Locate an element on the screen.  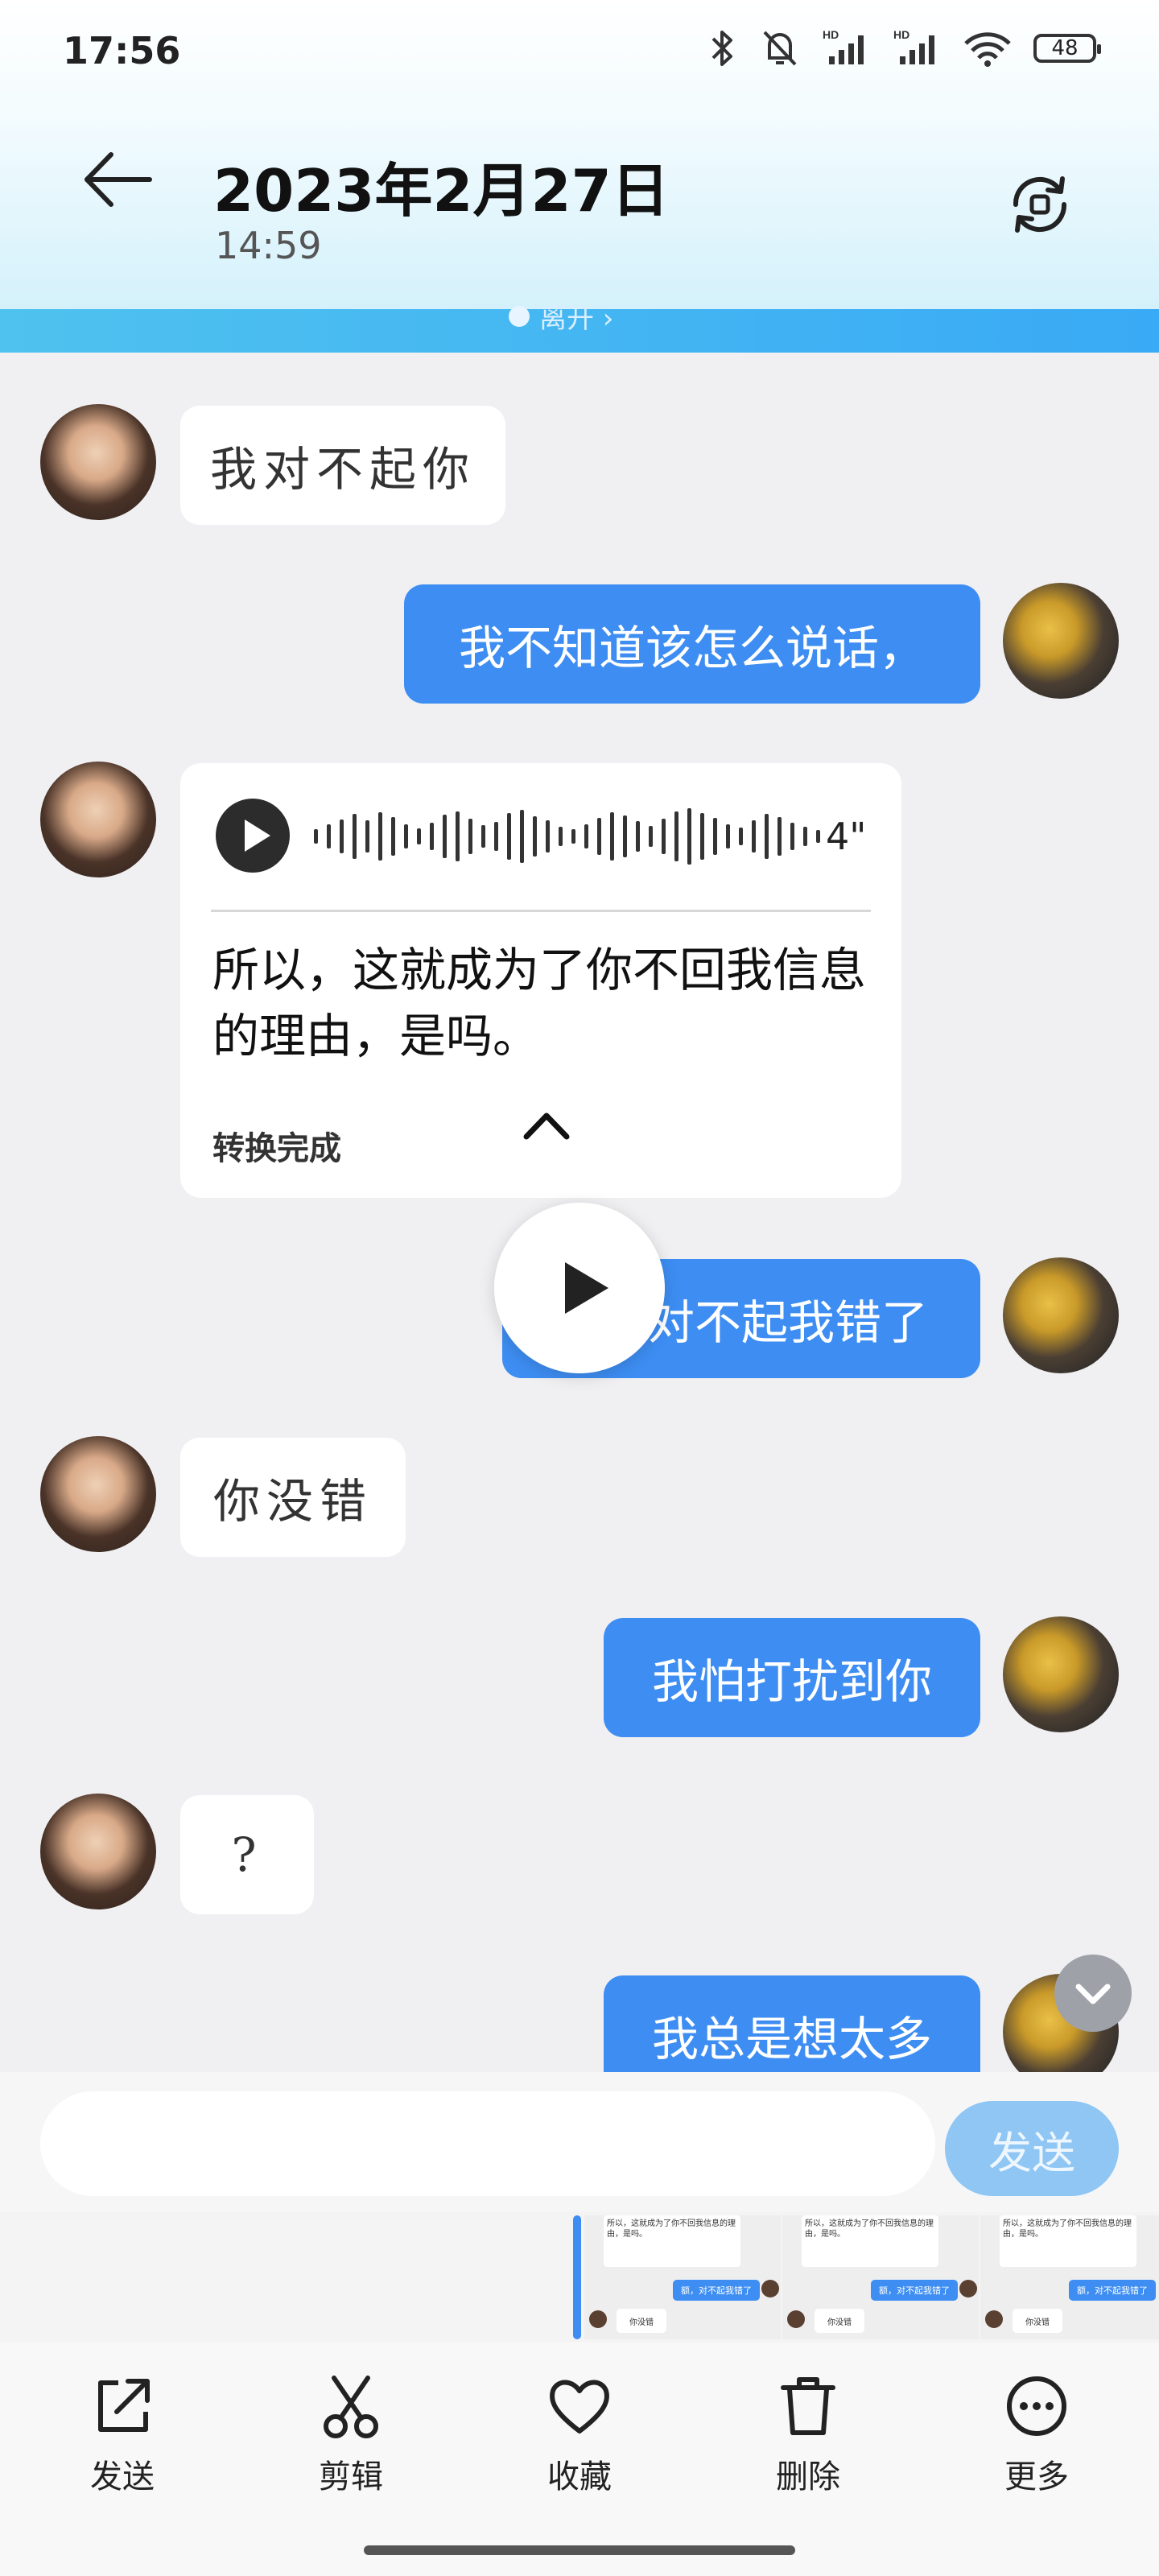
voice-transcript: 所以，这就成为了你不回我信息的理由，是吗。 is located at coordinates (539, 1003).